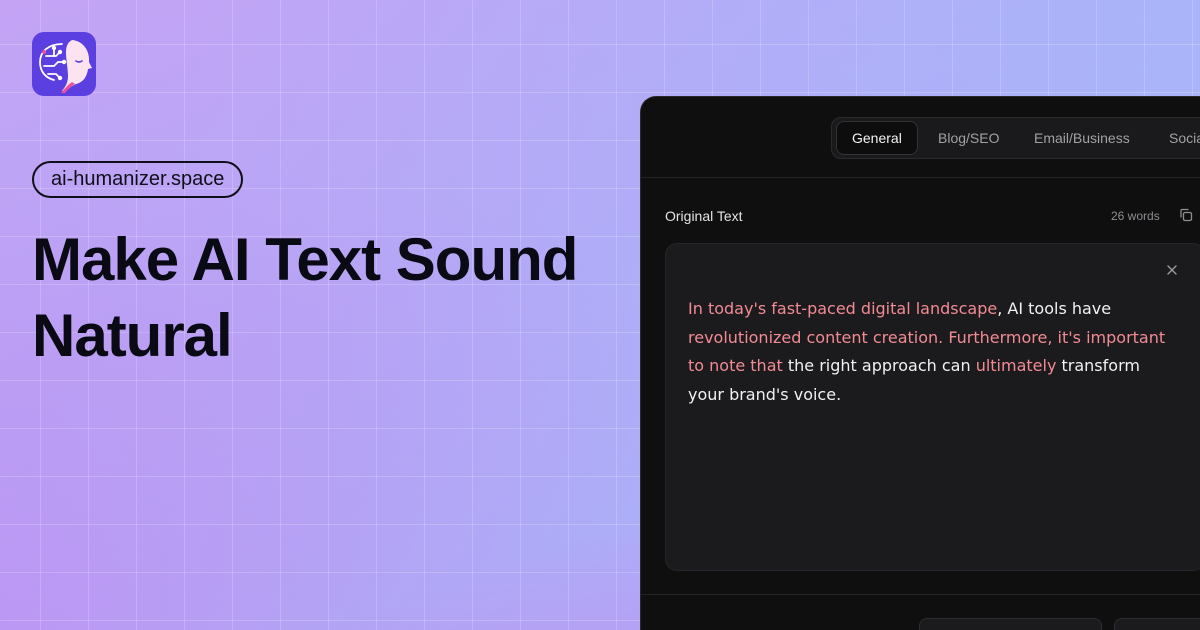  Describe the element at coordinates (138, 179) in the screenshot. I see `domain-badge: ai-humanizer.space` at that location.